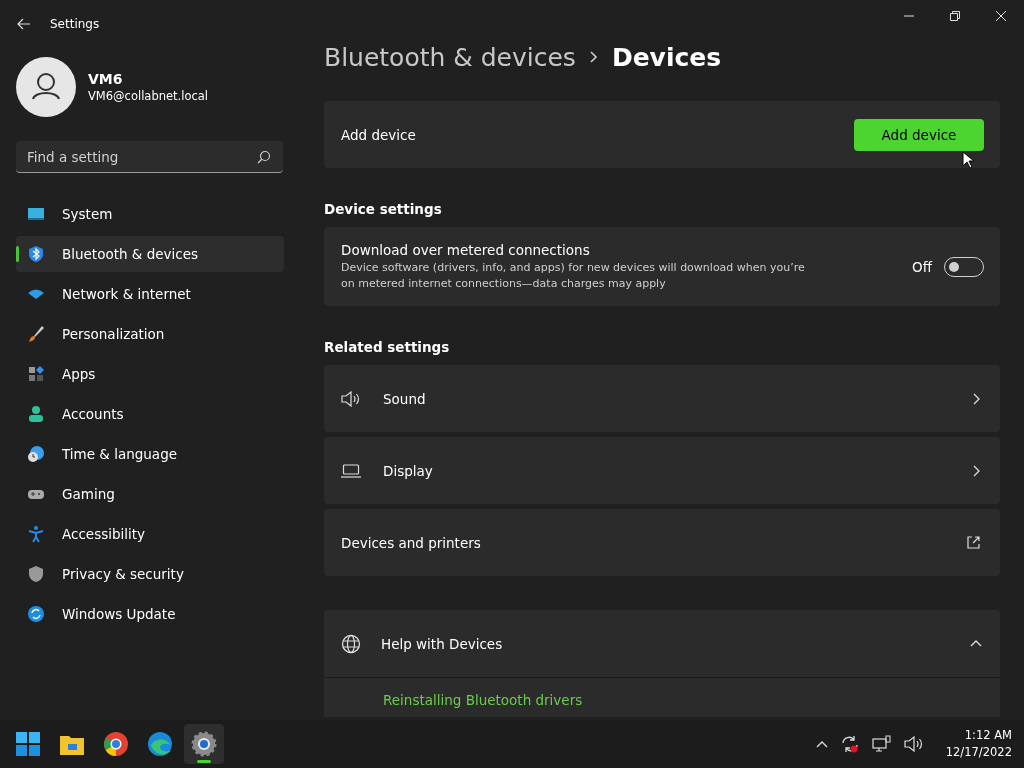  What do you see at coordinates (450, 57) in the screenshot?
I see `breadcrumb-link: Bluetooth & devices` at bounding box center [450, 57].